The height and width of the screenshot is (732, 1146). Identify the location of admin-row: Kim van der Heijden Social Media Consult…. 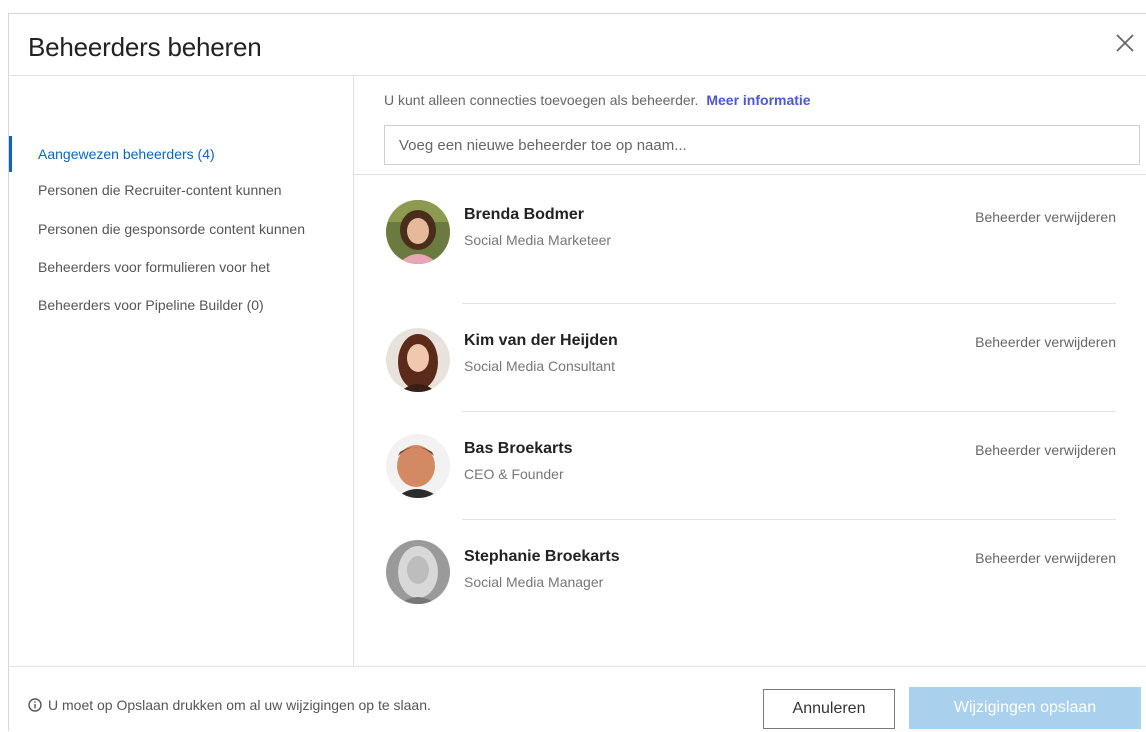
(750, 358).